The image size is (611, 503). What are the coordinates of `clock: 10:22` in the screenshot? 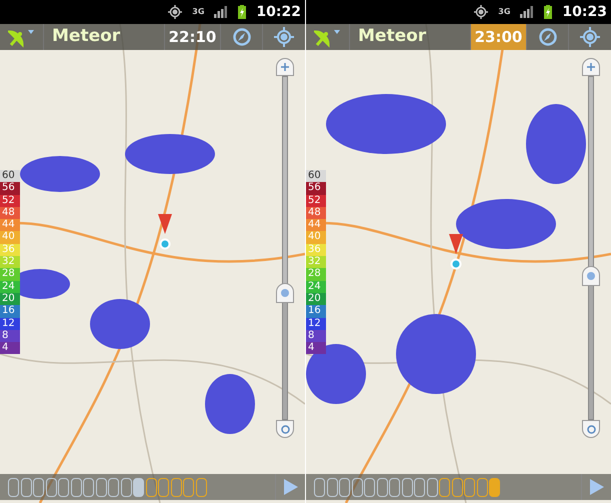 It's located at (278, 12).